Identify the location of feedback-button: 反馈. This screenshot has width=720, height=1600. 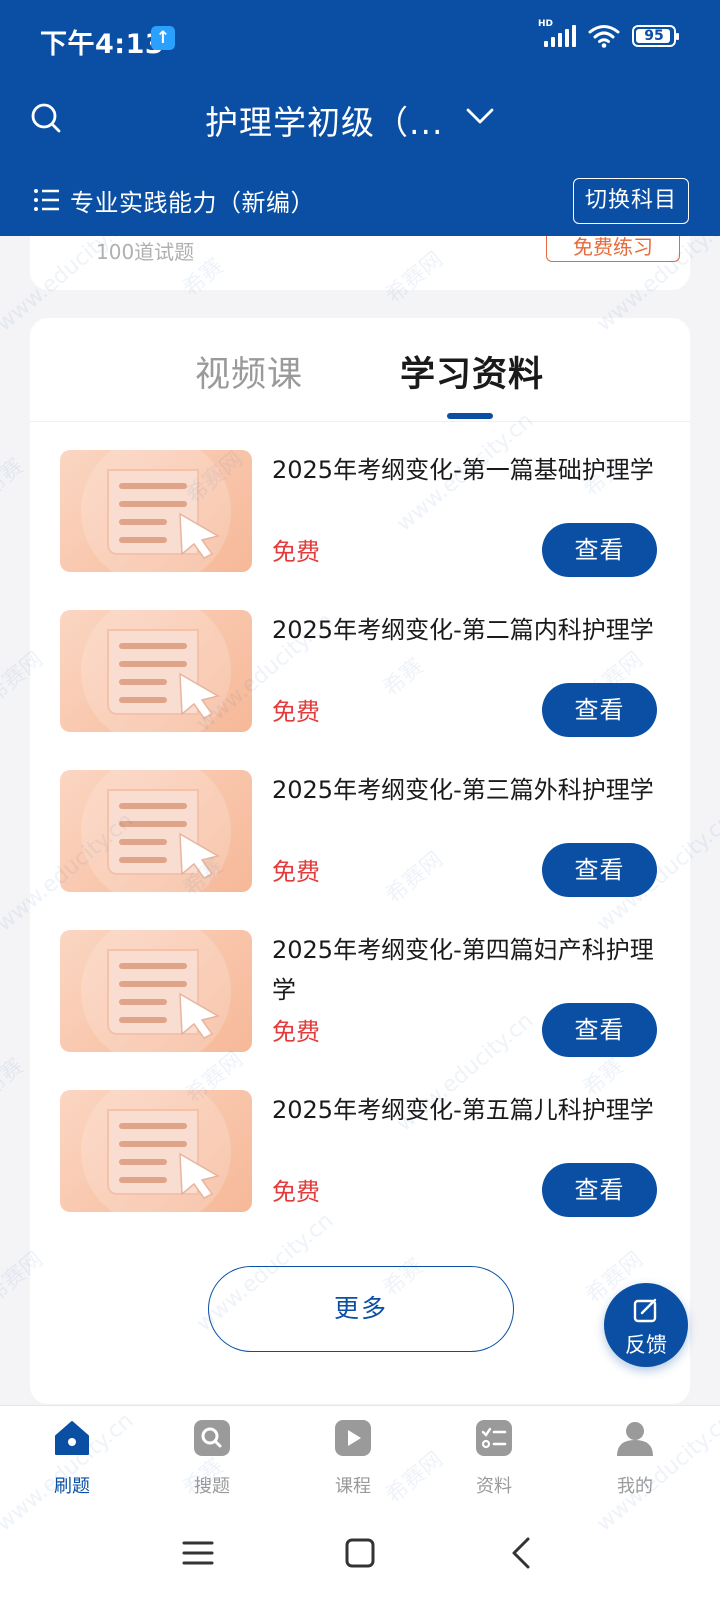
(646, 1325).